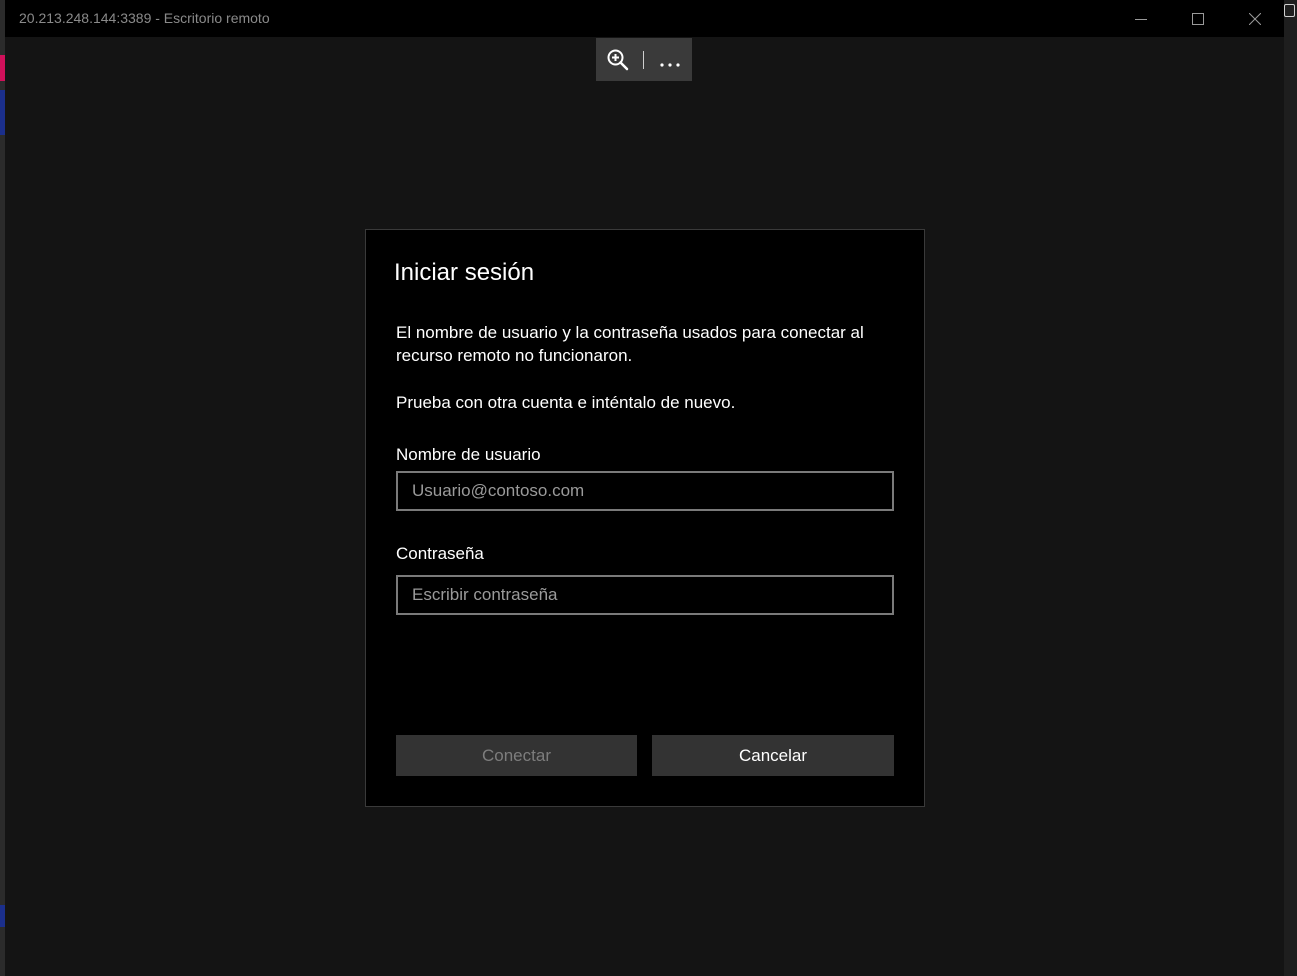  What do you see at coordinates (516, 755) in the screenshot?
I see `connect-button: Conectar` at bounding box center [516, 755].